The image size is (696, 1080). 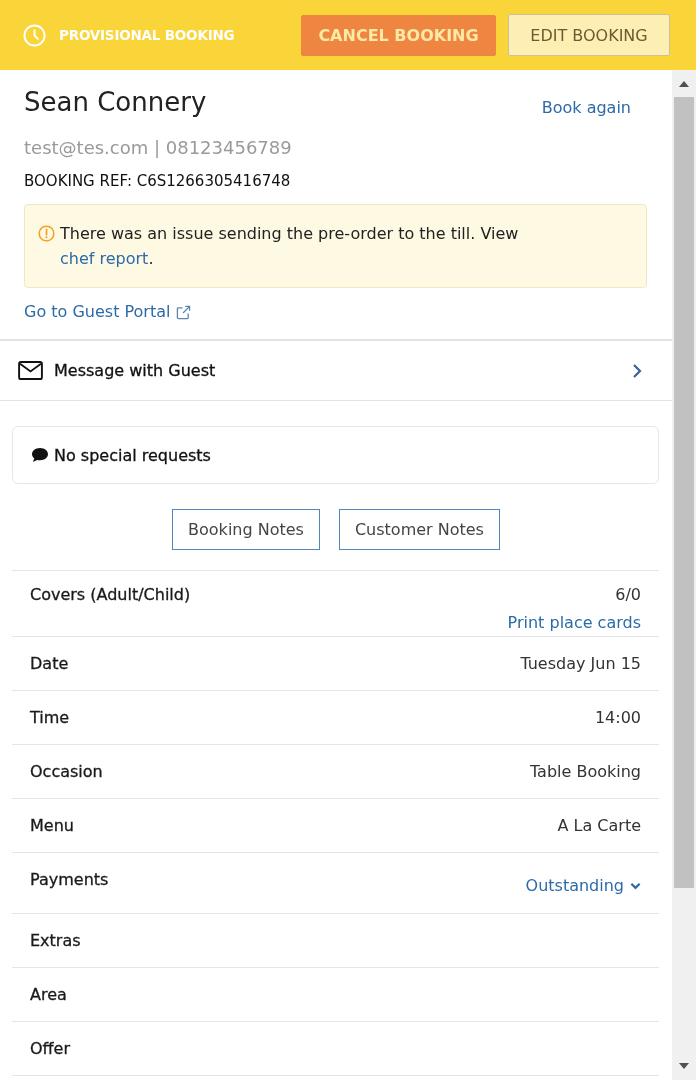 I want to click on detail-value: Tuesday Jun 15, so click(x=580, y=664).